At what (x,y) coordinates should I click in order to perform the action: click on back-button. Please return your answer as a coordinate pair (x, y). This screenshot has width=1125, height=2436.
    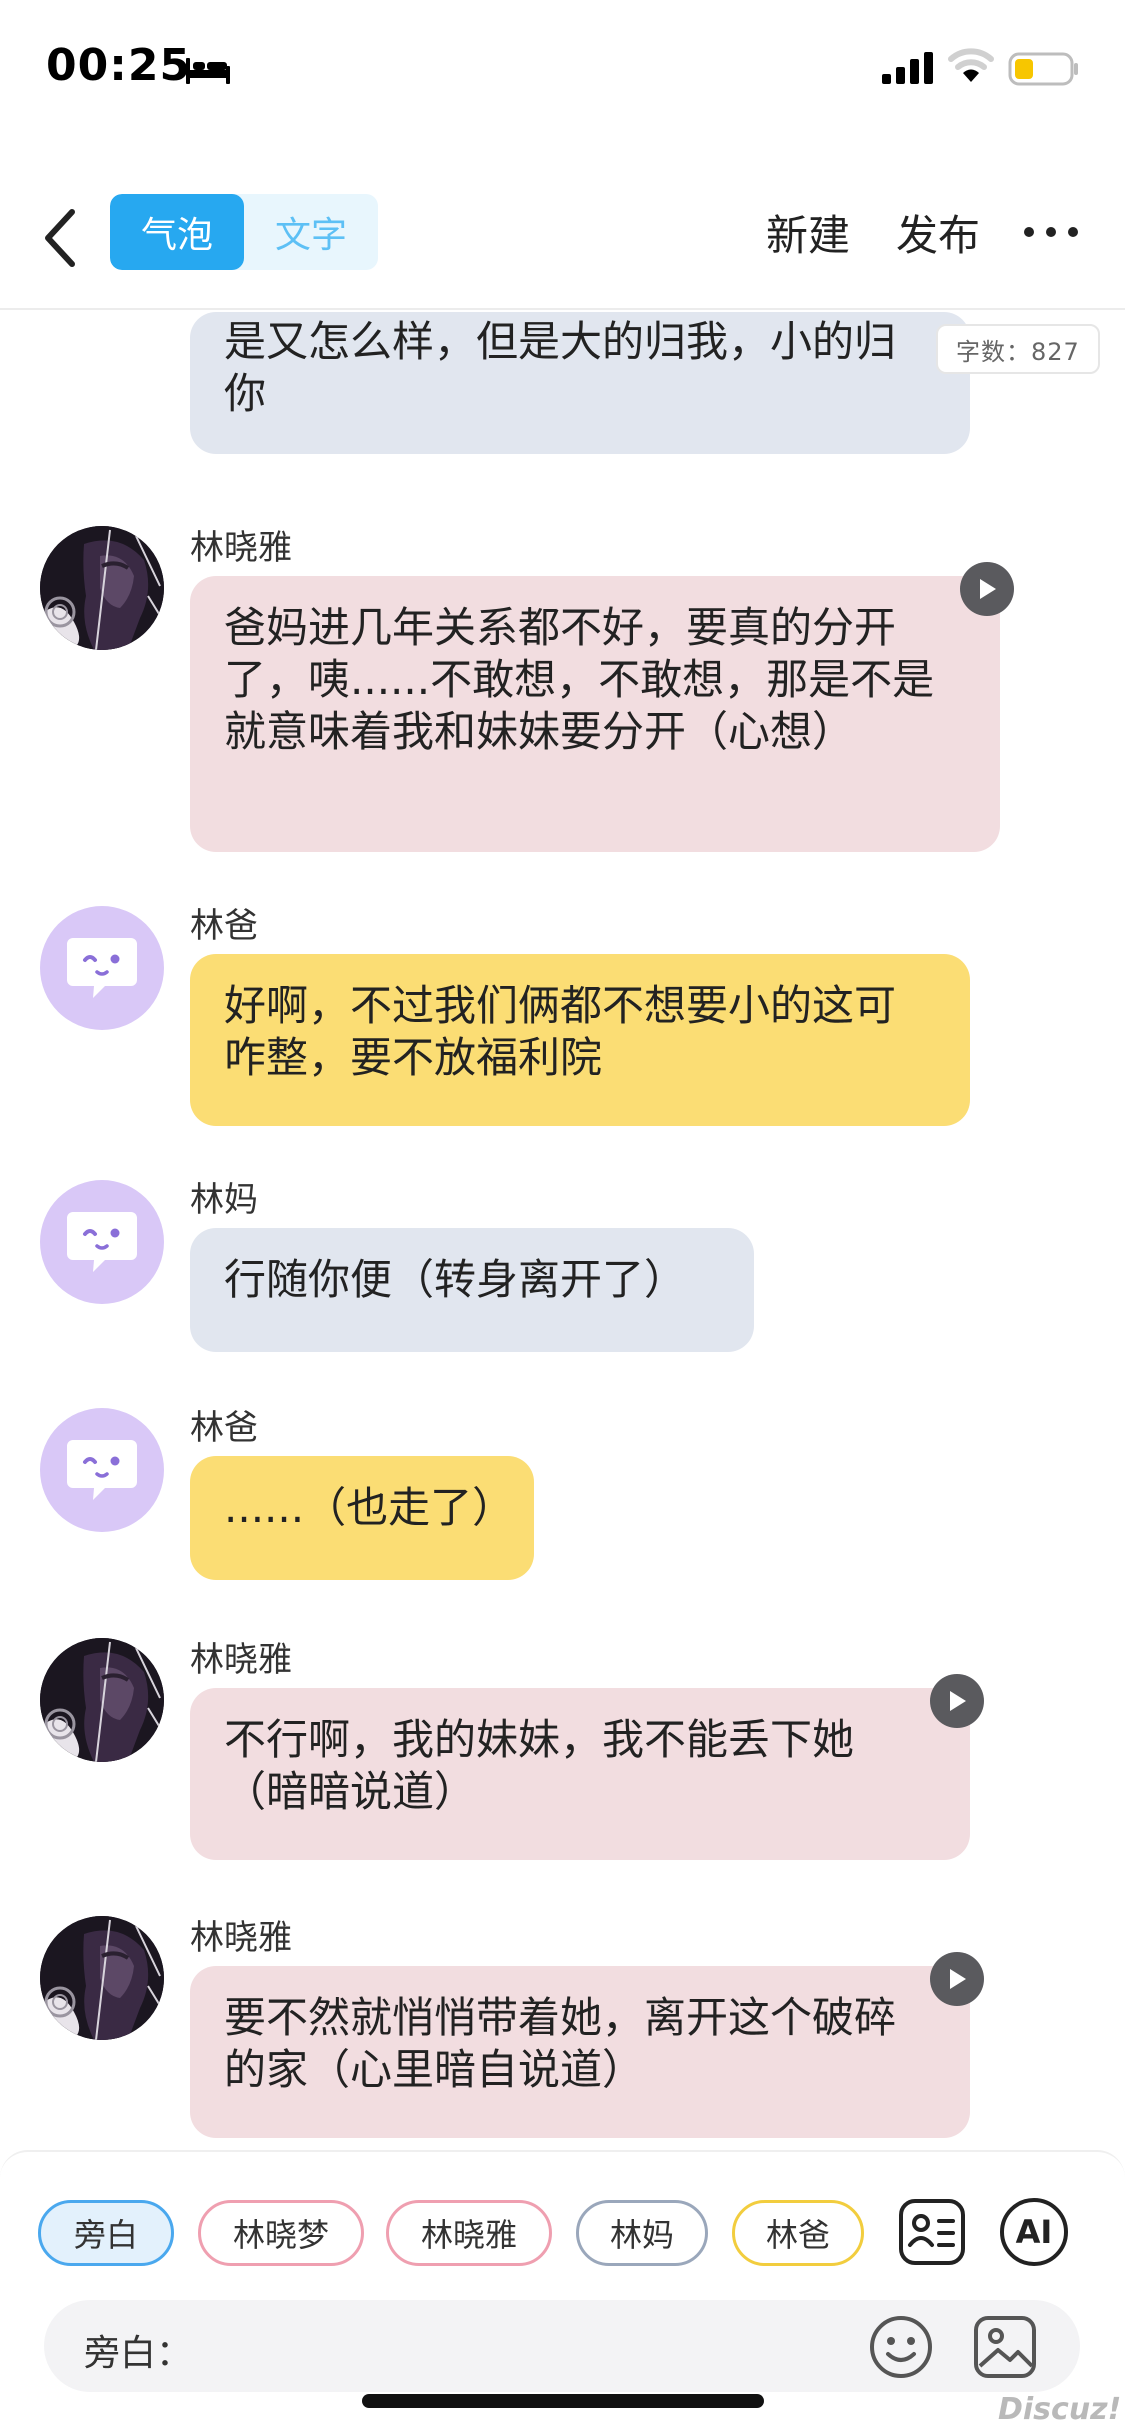
    Looking at the image, I should click on (60, 238).